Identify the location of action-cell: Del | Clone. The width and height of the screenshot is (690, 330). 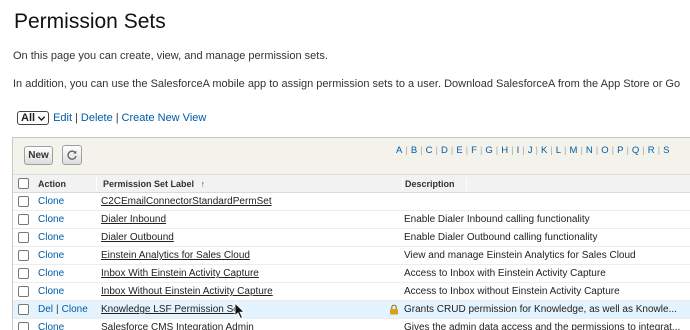
(63, 309).